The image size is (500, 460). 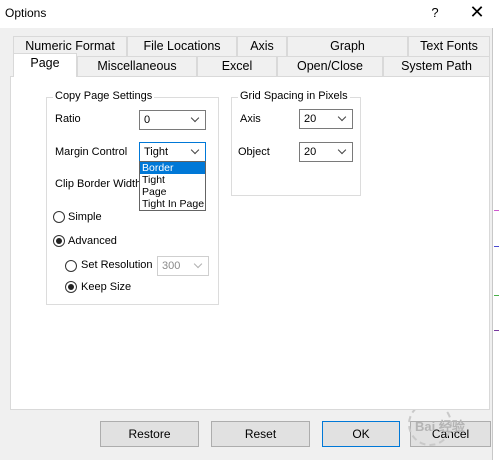 I want to click on grid-spacing-title: Grid Spacing in Pixels, so click(x=294, y=96).